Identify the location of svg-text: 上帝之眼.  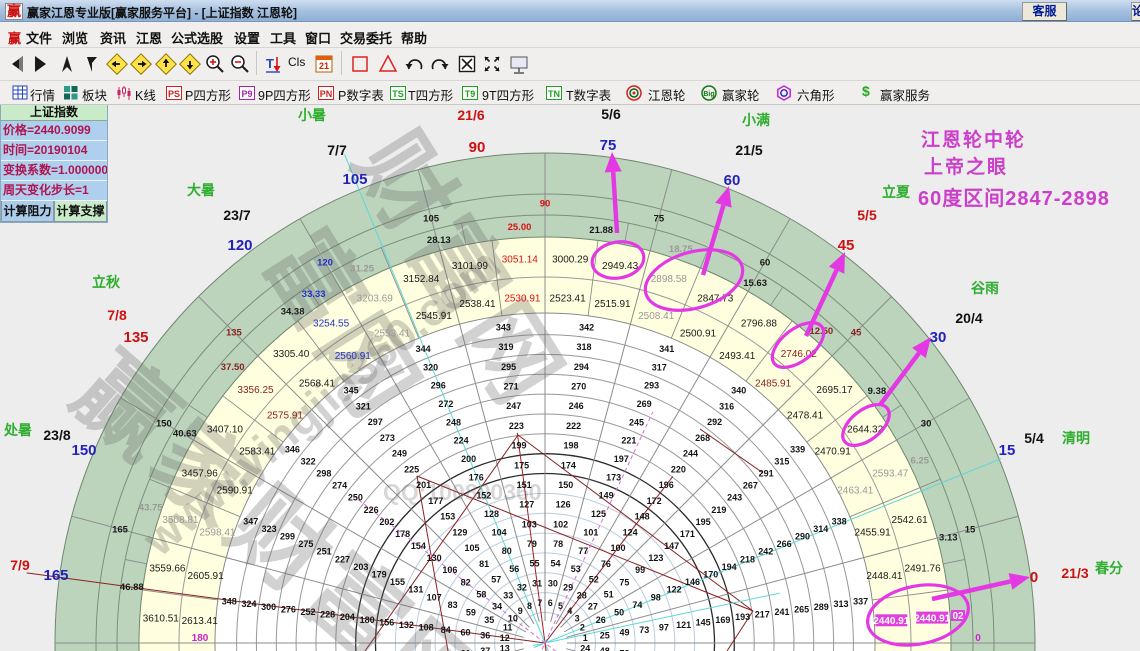
(966, 166).